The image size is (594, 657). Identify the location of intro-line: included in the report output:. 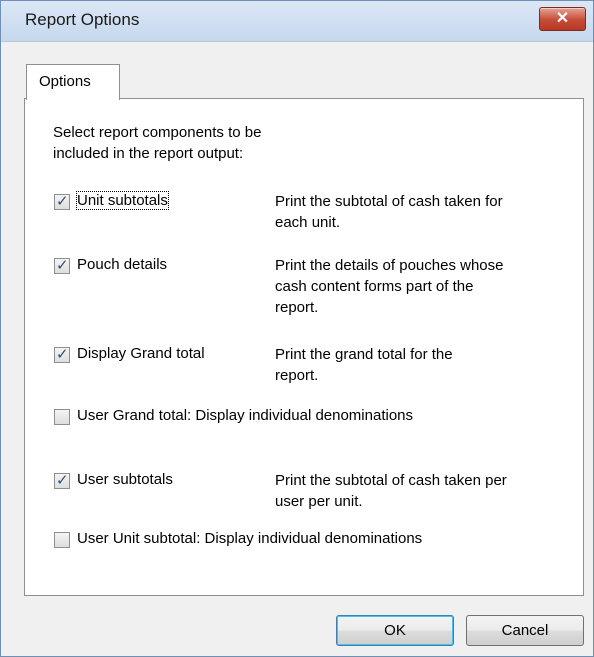
(148, 153).